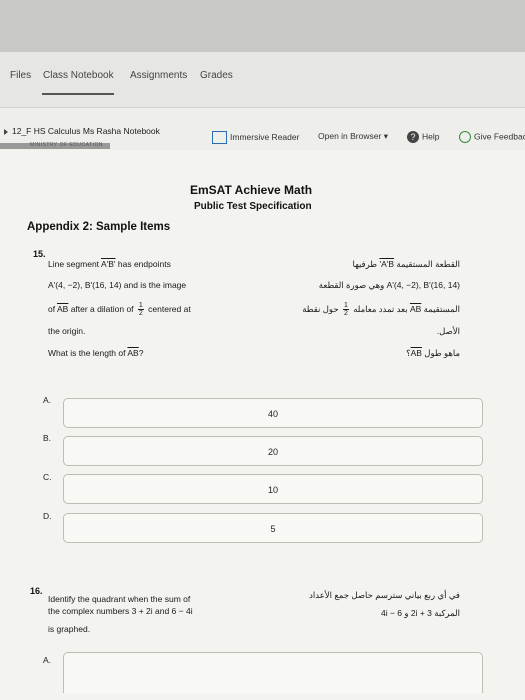 This screenshot has width=525, height=700. I want to click on immersive-reader-icon, so click(219, 137).